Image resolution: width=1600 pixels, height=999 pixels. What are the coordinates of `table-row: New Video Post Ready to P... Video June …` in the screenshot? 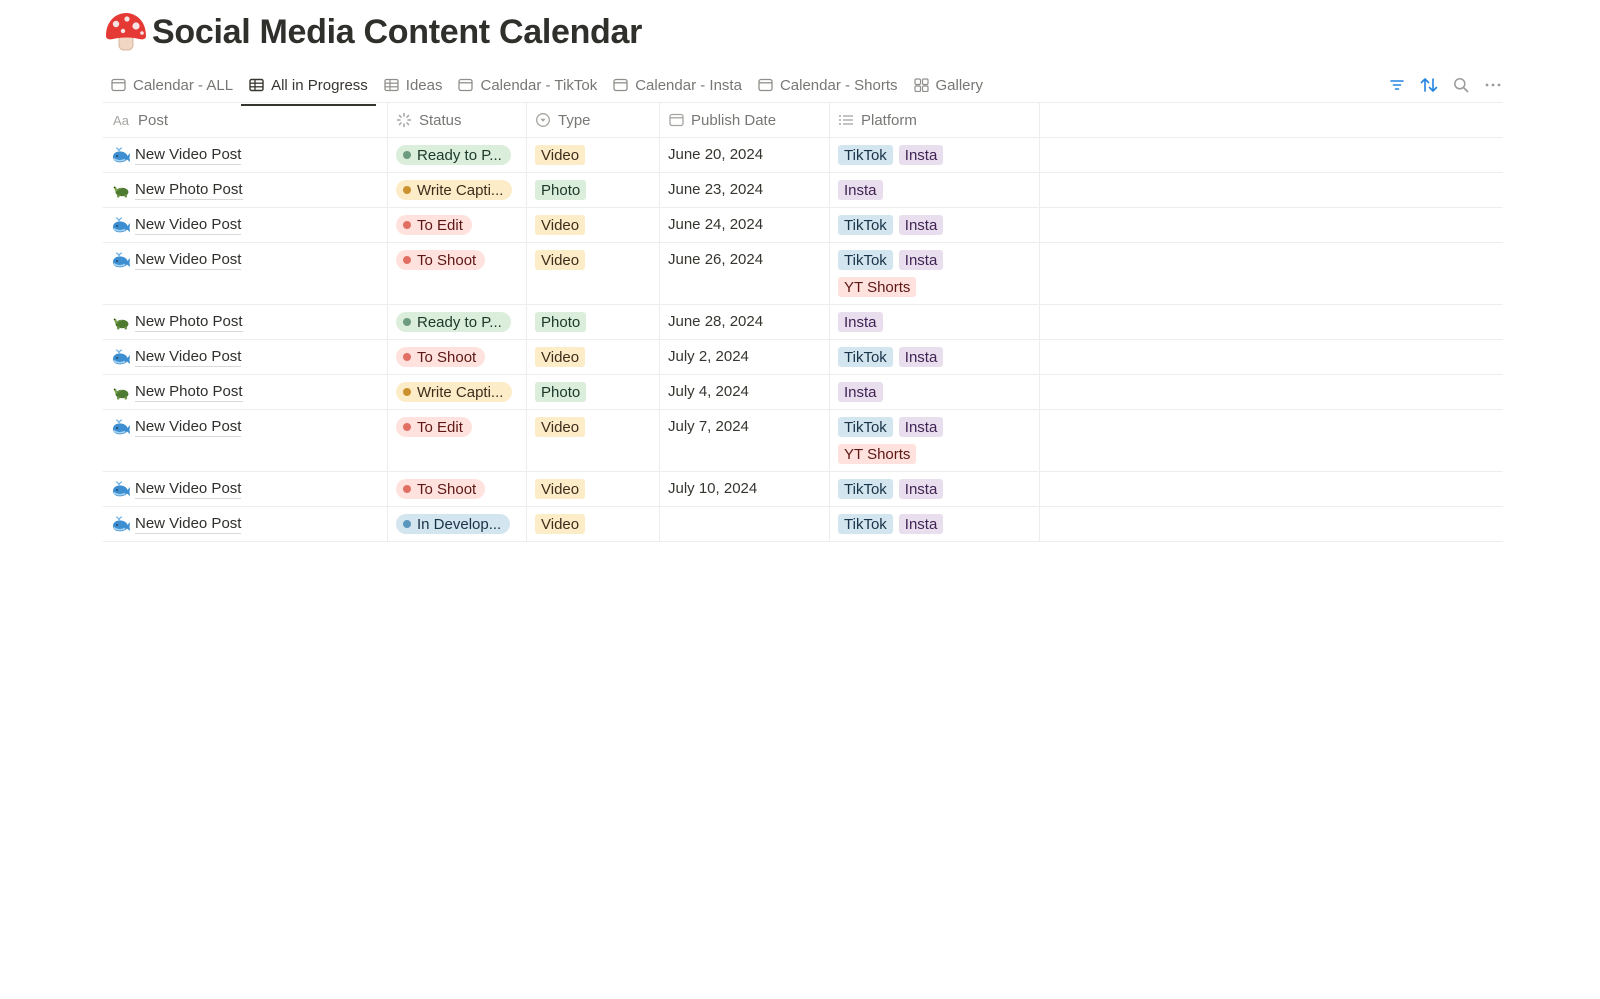 It's located at (803, 155).